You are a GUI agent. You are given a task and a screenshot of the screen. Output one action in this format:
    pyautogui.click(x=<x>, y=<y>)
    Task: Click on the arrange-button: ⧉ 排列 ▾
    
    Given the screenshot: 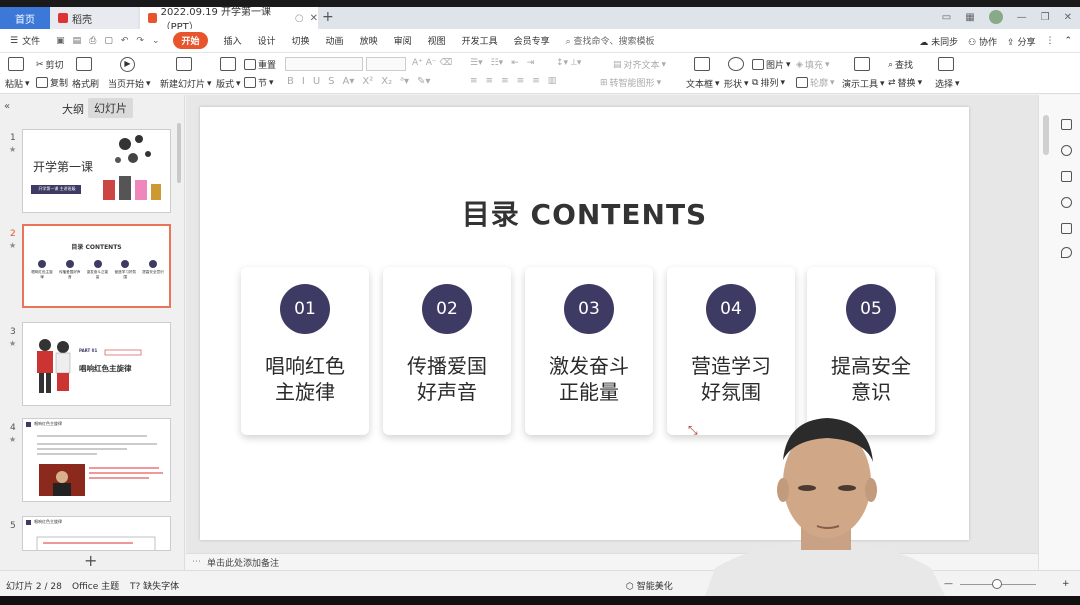 What is the action you would take?
    pyautogui.click(x=768, y=83)
    